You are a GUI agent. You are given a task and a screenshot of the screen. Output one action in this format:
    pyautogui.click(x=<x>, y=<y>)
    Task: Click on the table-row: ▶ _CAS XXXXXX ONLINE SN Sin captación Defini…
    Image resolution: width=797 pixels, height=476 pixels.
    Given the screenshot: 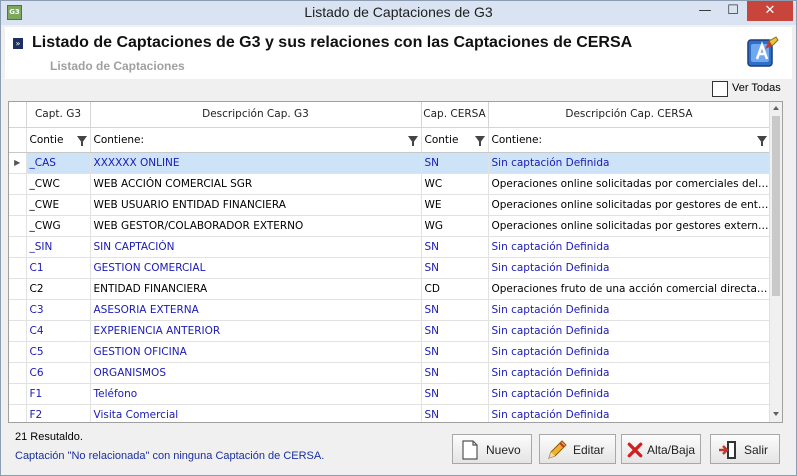 What is the action you would take?
    pyautogui.click(x=390, y=163)
    